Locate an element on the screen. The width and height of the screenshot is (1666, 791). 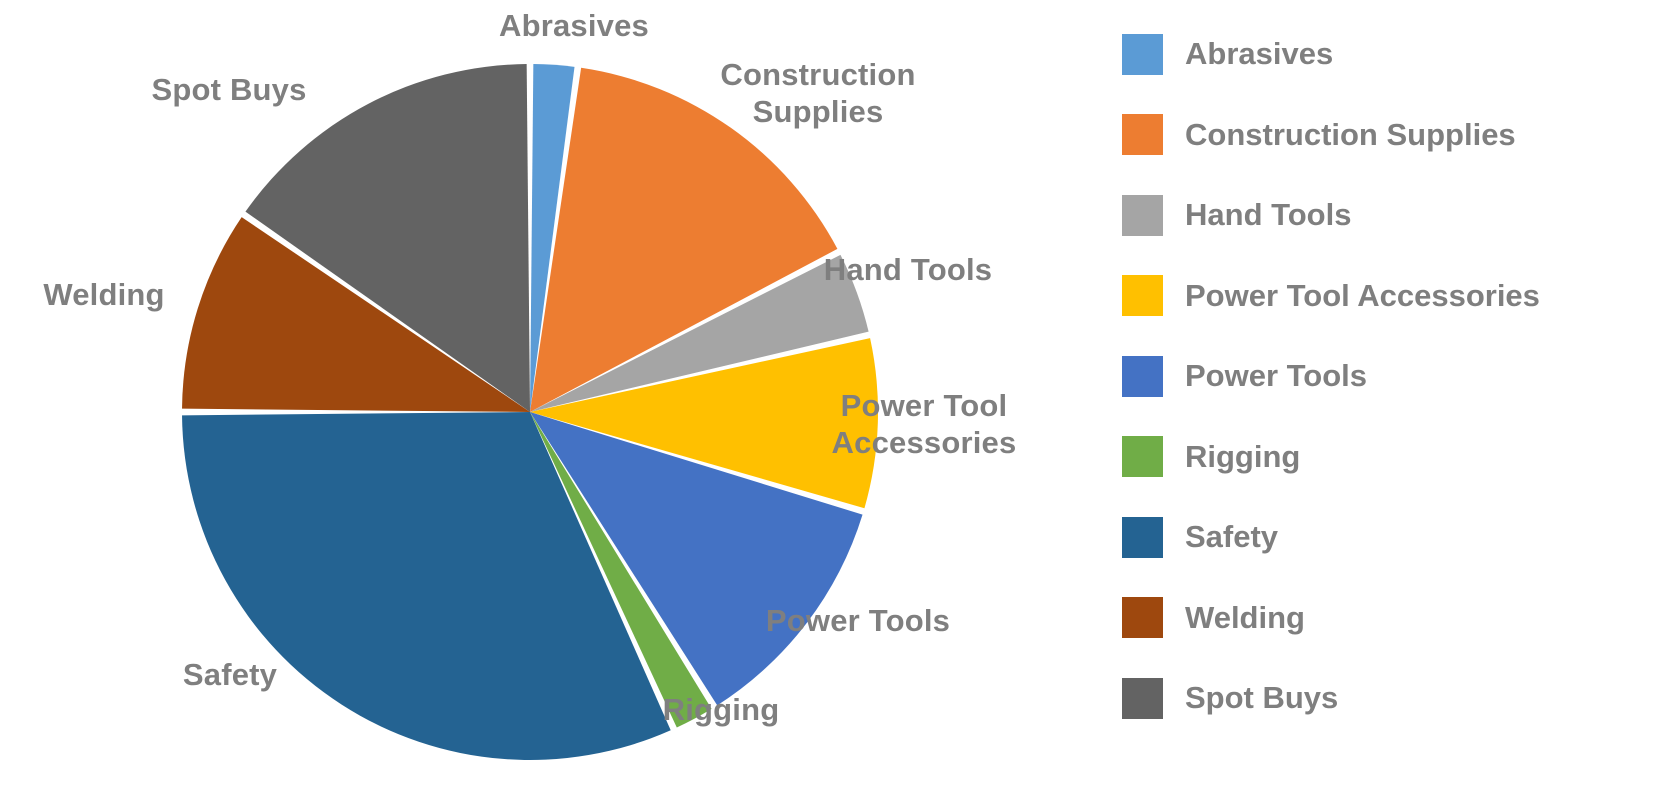
legend-item-label: Power Tools is located at coordinates (1276, 376).